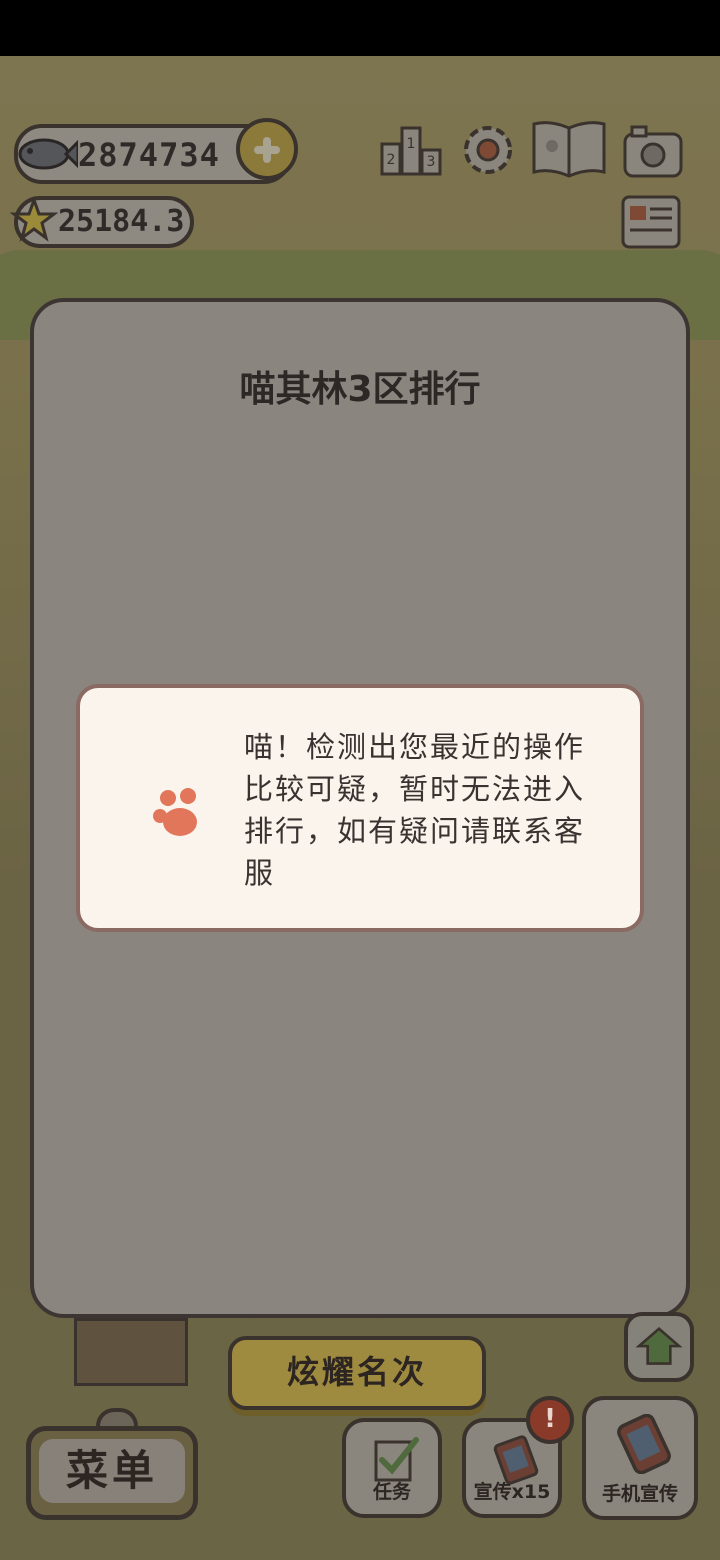 The height and width of the screenshot is (1560, 720). What do you see at coordinates (411, 144) in the screenshot?
I see `svg-text: 1` at bounding box center [411, 144].